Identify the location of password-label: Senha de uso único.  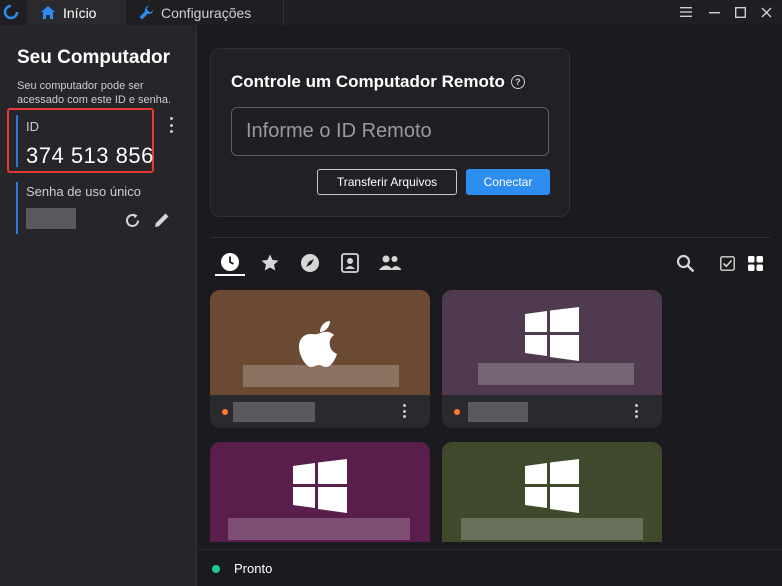
(83, 191).